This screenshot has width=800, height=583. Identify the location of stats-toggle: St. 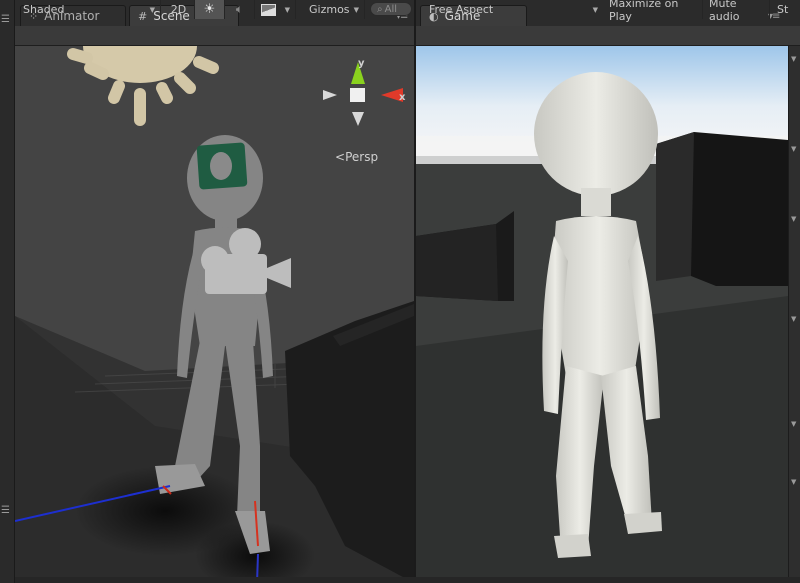
(786, 9).